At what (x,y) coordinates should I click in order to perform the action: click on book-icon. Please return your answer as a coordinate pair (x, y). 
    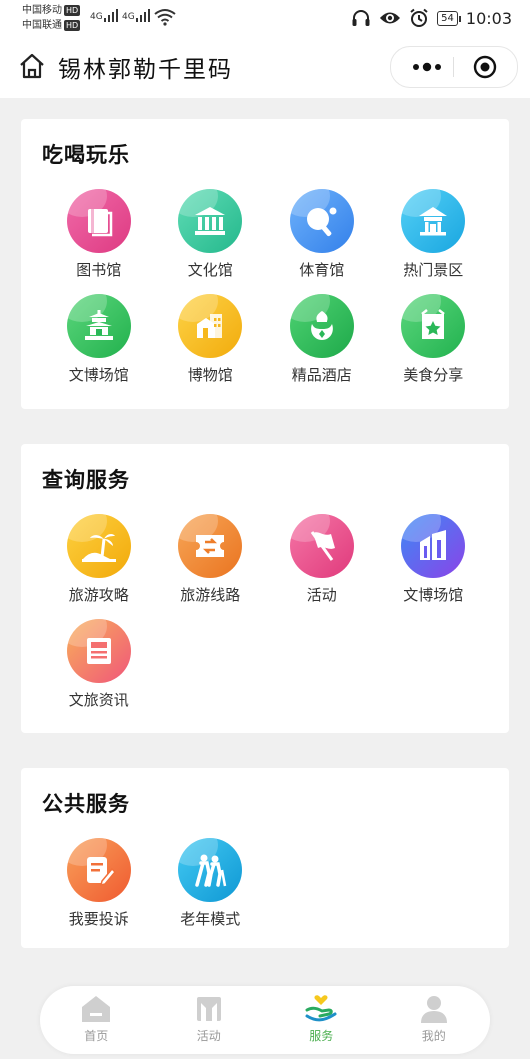
    Looking at the image, I should click on (98, 221).